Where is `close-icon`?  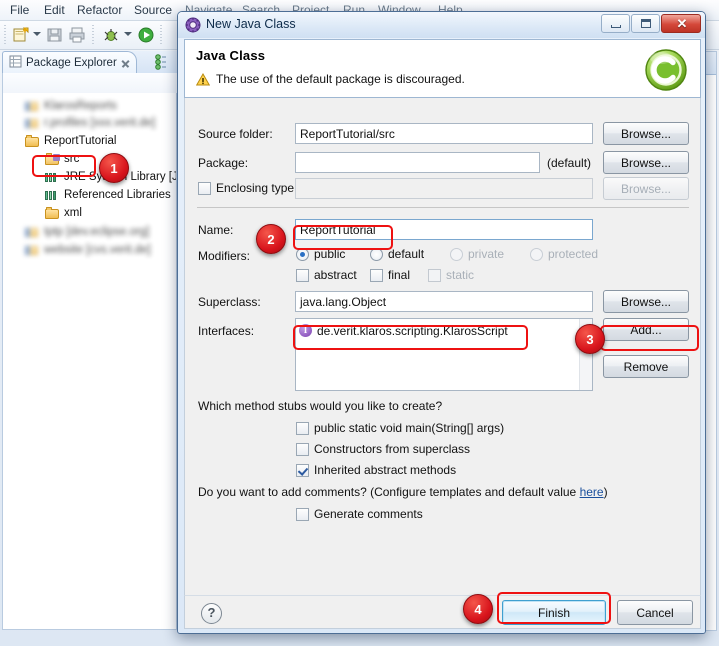 close-icon is located at coordinates (125, 63).